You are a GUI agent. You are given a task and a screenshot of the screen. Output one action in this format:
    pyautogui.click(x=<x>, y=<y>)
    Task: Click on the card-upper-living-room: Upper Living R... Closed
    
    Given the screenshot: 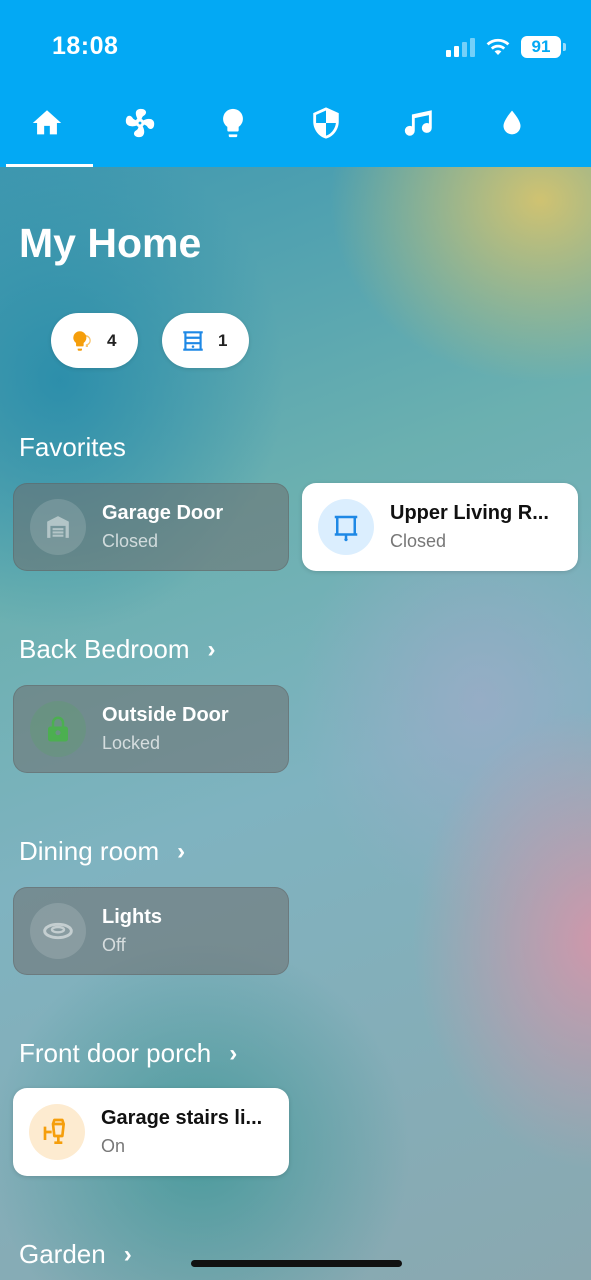 What is the action you would take?
    pyautogui.click(x=440, y=527)
    